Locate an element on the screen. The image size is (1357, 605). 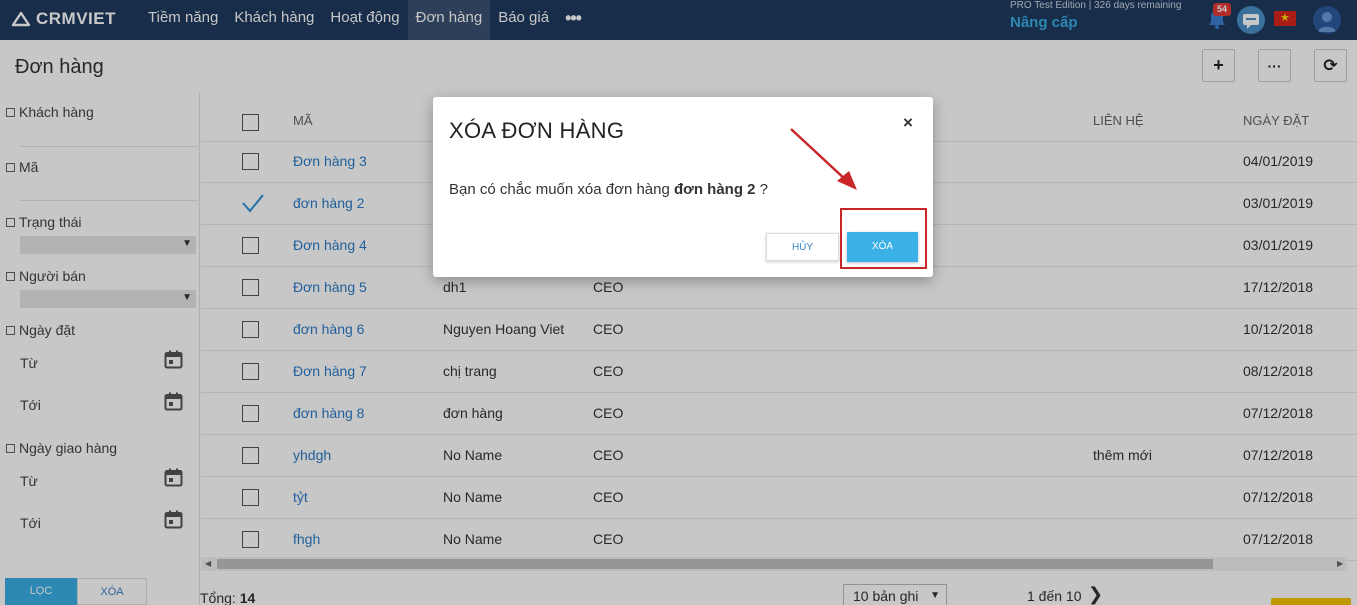
modal-message-target: đơn hàng 2 is located at coordinates (715, 189).